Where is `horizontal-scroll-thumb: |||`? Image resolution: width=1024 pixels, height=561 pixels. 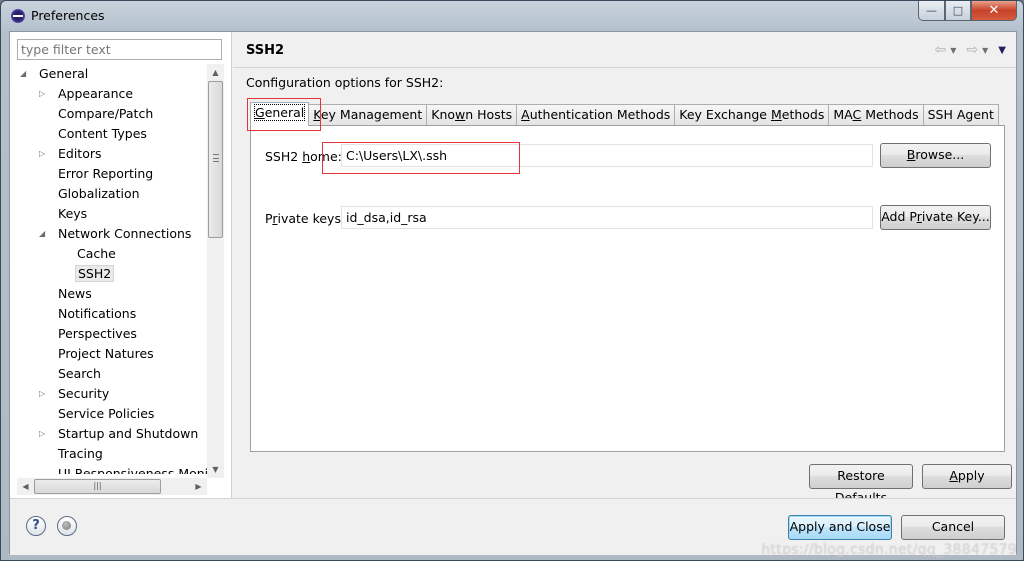
horizontal-scroll-thumb: ||| is located at coordinates (97, 486).